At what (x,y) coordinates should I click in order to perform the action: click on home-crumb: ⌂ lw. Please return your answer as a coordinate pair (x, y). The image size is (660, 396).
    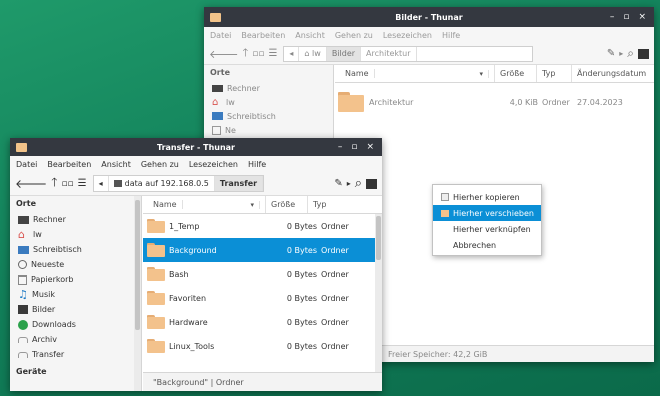
    Looking at the image, I should click on (313, 53).